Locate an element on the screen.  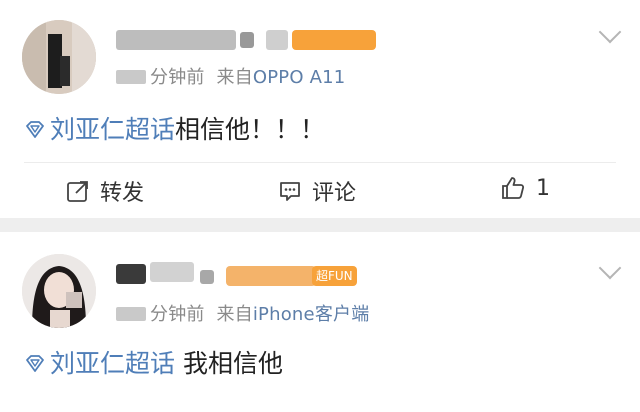
like-count: 1 is located at coordinates (543, 188).